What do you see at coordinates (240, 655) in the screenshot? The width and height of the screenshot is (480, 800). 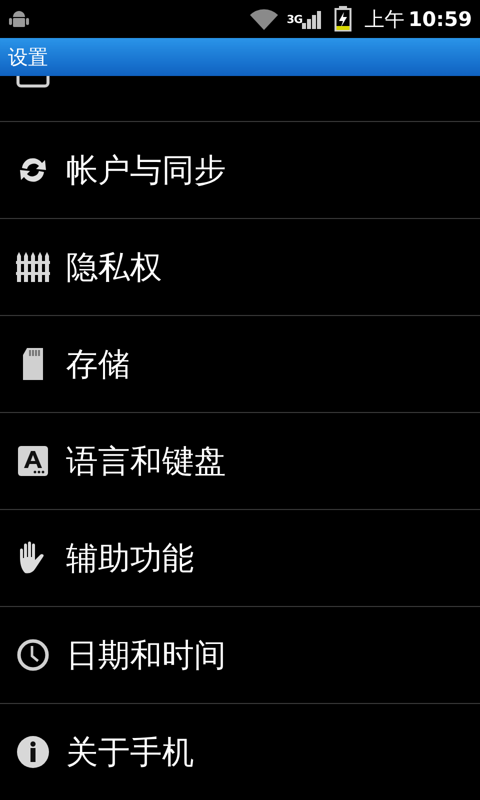 I see `settings-item: 日期和时间` at bounding box center [240, 655].